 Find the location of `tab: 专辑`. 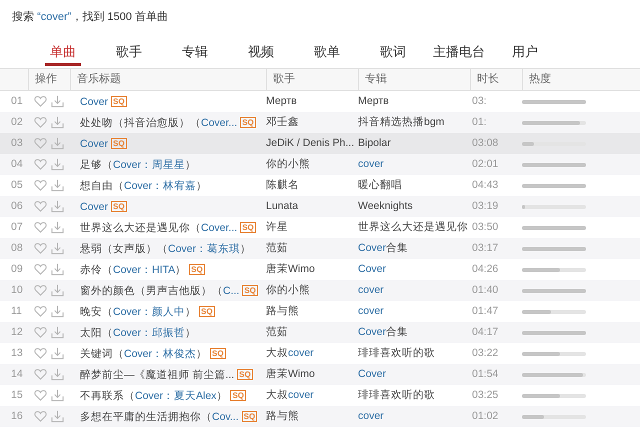

tab: 专辑 is located at coordinates (195, 54).